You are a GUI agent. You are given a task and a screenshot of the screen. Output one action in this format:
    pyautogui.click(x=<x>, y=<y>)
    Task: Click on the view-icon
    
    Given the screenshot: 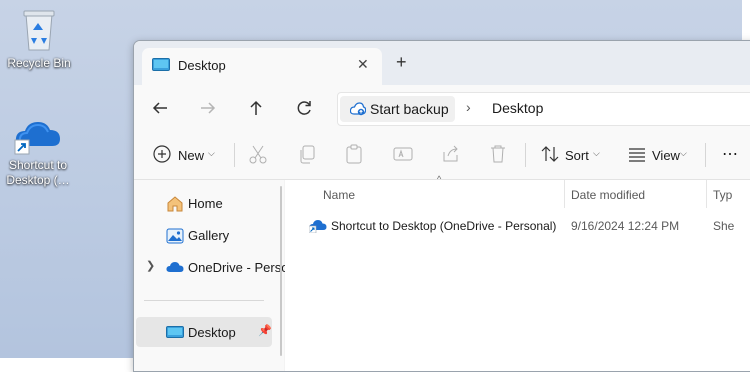 What is the action you would take?
    pyautogui.click(x=637, y=154)
    